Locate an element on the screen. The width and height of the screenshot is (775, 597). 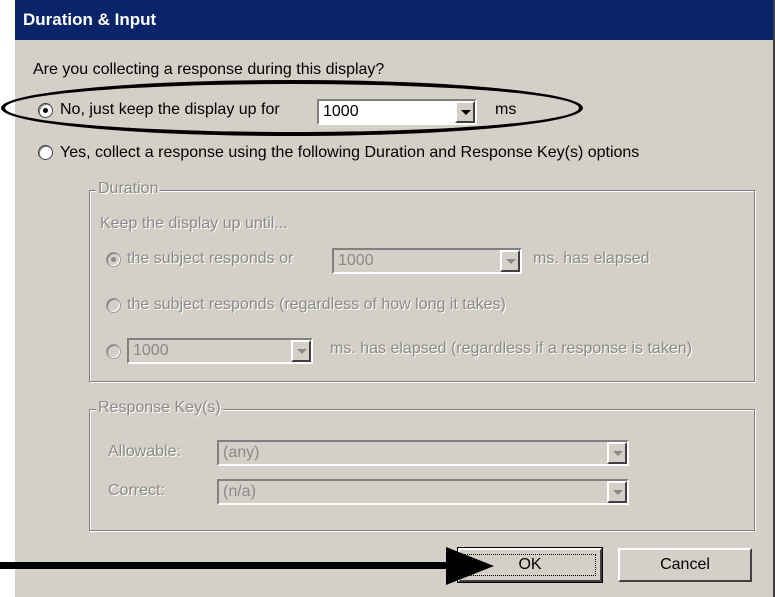
fixed-duration-value: 1000 is located at coordinates (151, 350).